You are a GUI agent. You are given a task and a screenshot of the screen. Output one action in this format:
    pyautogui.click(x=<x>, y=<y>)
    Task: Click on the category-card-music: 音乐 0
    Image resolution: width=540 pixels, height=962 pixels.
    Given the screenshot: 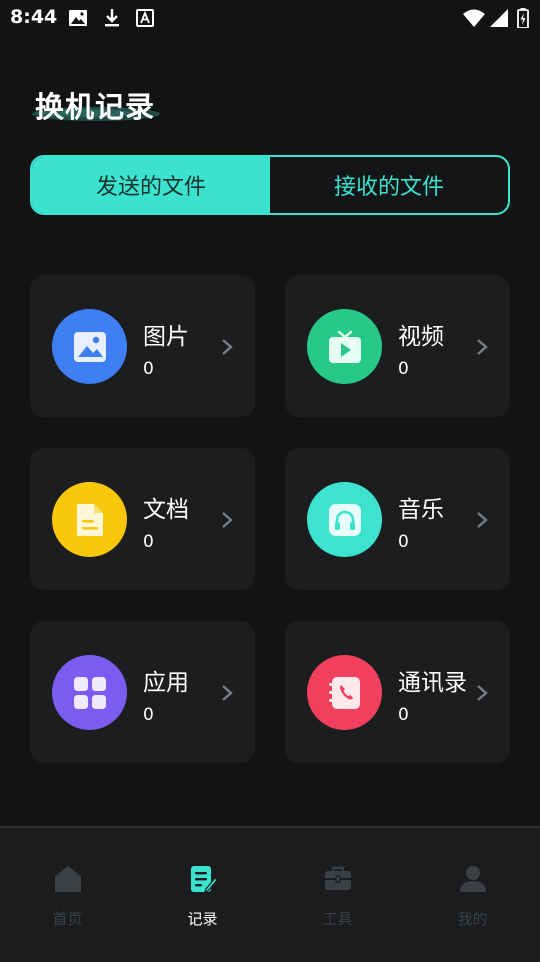 What is the action you would take?
    pyautogui.click(x=397, y=519)
    